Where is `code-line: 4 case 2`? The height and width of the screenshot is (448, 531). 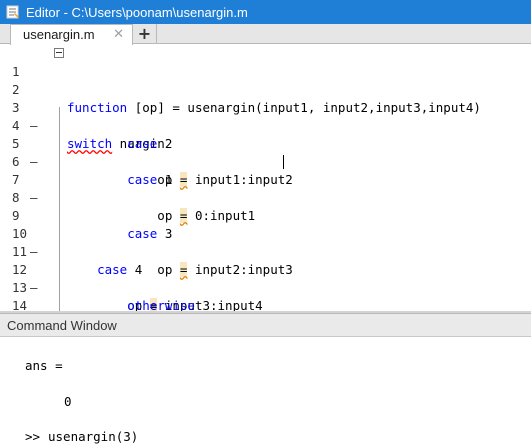 code-line: 4 case 2 is located at coordinates (265, 125).